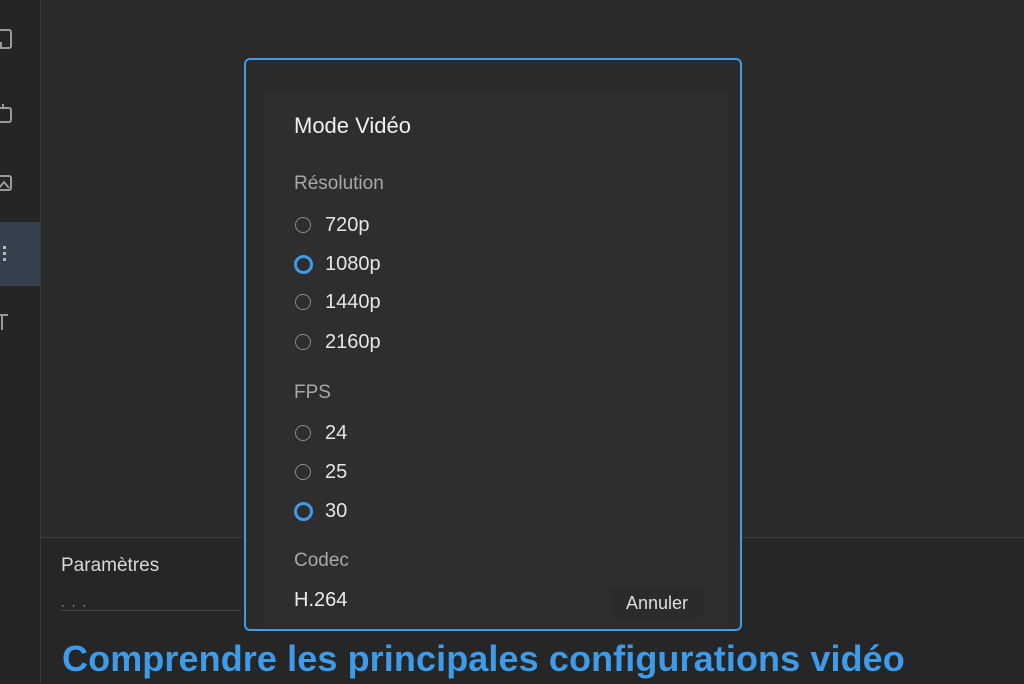 Image resolution: width=1024 pixels, height=684 pixels. Describe the element at coordinates (110, 565) in the screenshot. I see `panel-title: Paramètres` at that location.